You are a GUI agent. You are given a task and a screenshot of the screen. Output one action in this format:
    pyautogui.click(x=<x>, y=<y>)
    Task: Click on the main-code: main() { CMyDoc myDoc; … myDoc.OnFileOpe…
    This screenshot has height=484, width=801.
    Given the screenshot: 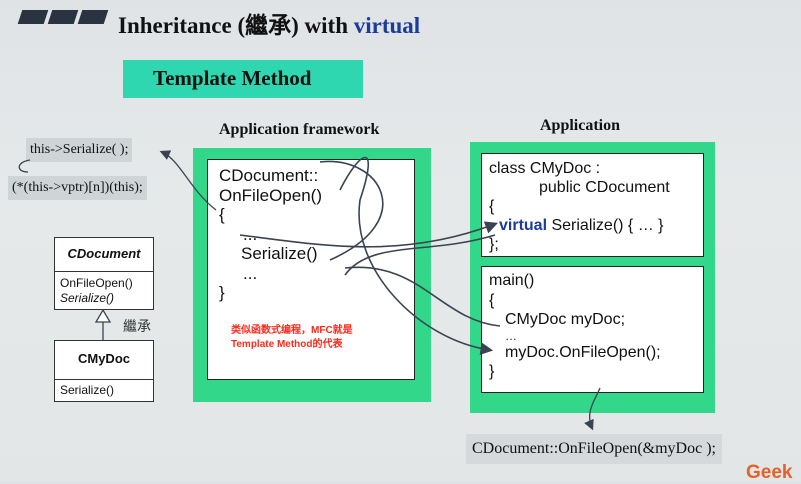 What is the action you would take?
    pyautogui.click(x=575, y=326)
    